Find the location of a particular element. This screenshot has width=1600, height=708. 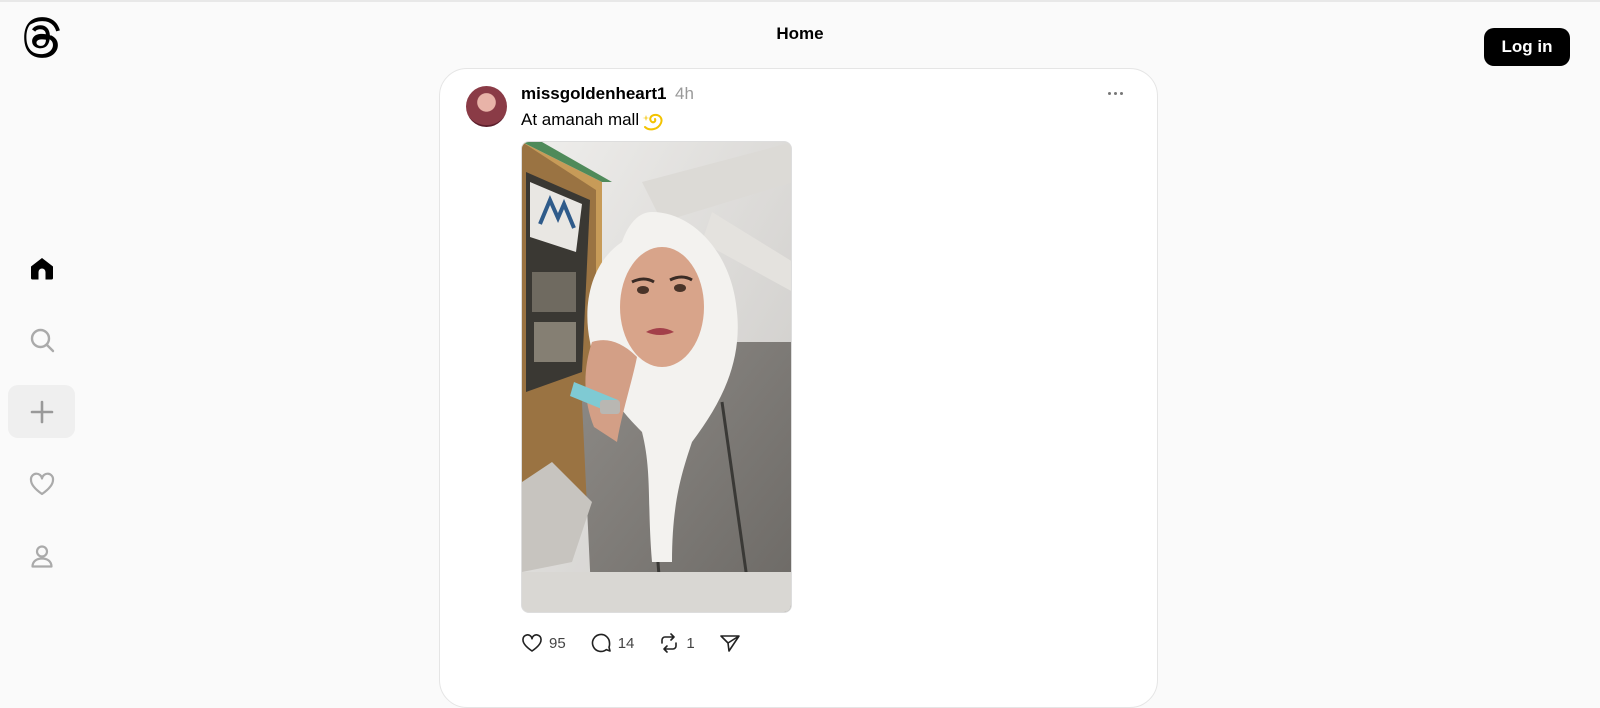

post-timestamp: 4h is located at coordinates (684, 94).